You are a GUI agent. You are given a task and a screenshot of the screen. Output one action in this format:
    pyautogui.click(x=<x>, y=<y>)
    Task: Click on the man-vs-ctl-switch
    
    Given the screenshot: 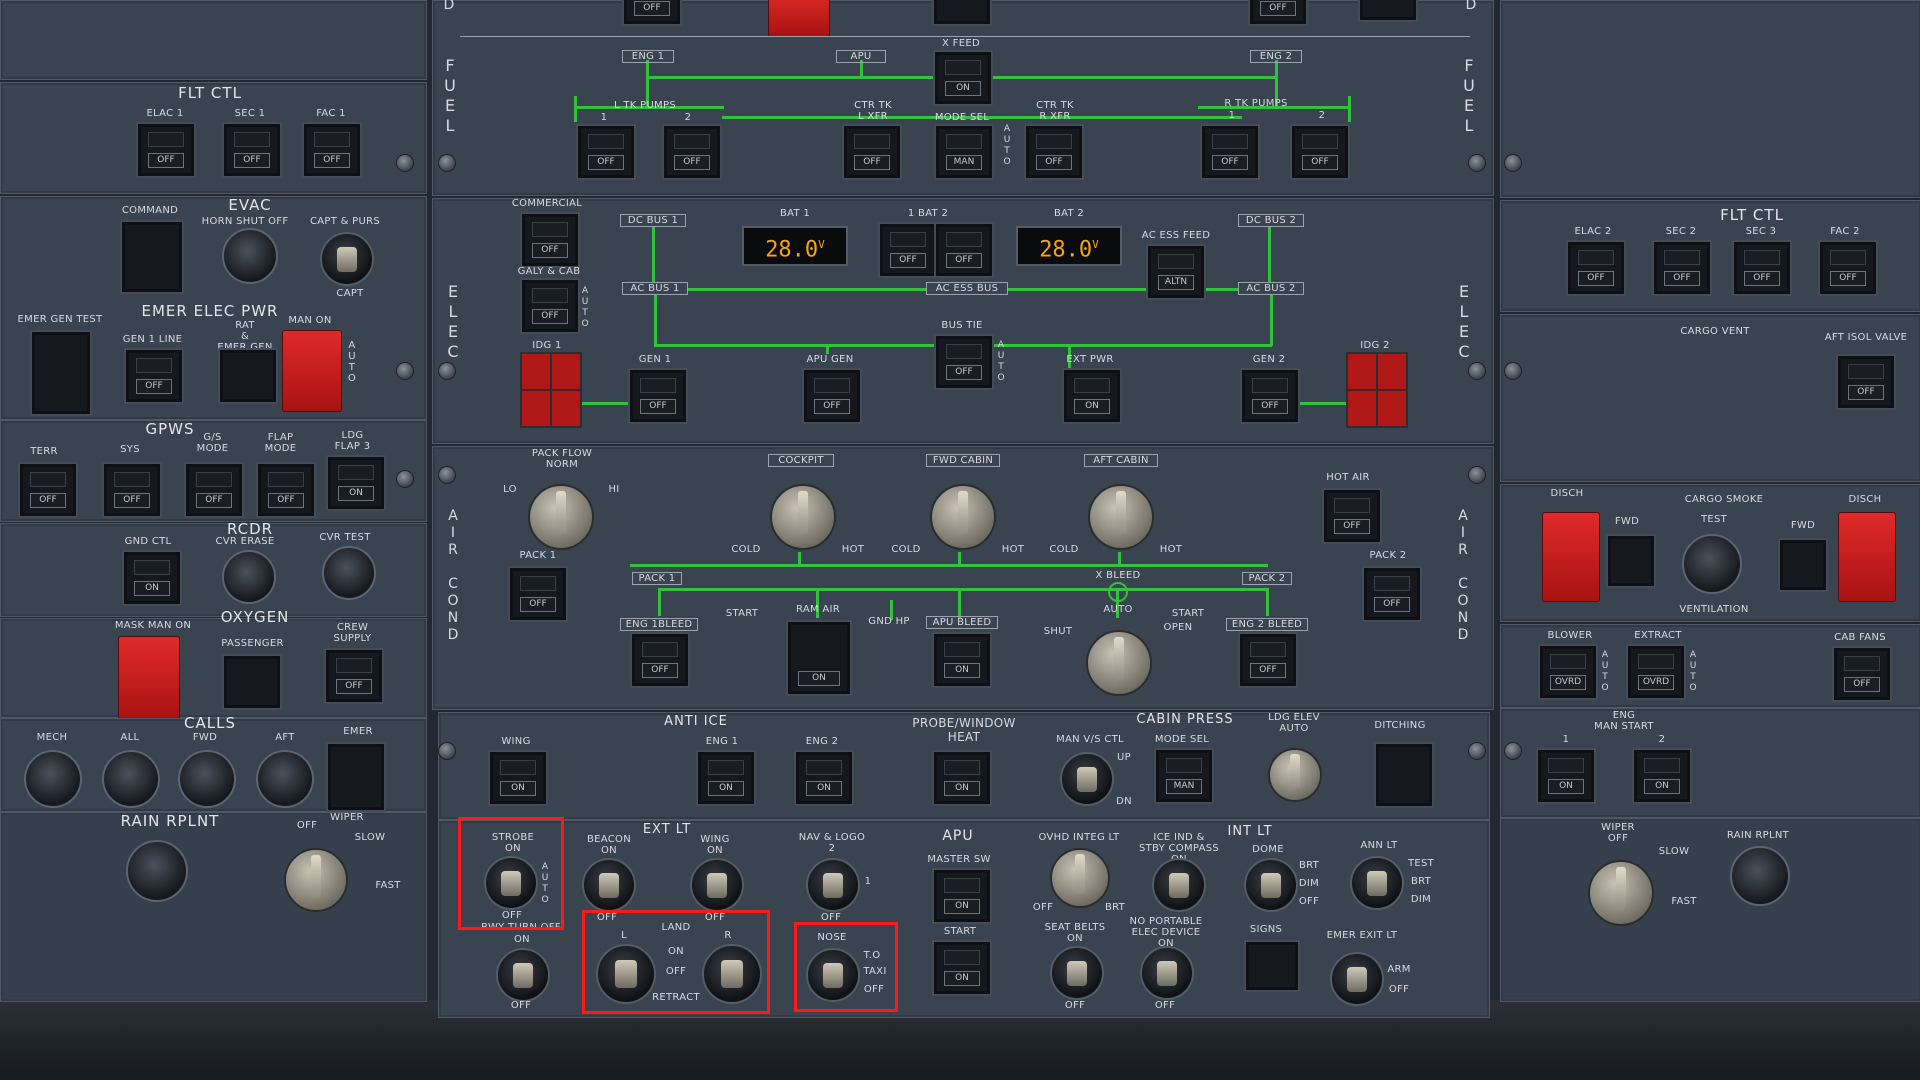 What is the action you would take?
    pyautogui.click(x=1087, y=779)
    